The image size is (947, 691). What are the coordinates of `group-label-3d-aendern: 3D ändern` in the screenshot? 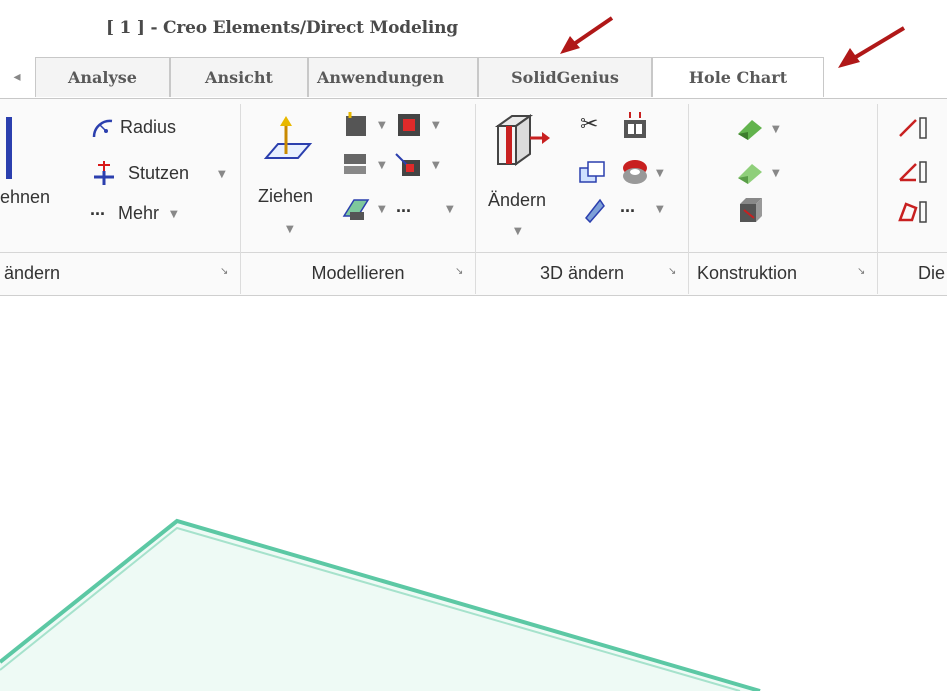 It's located at (582, 273).